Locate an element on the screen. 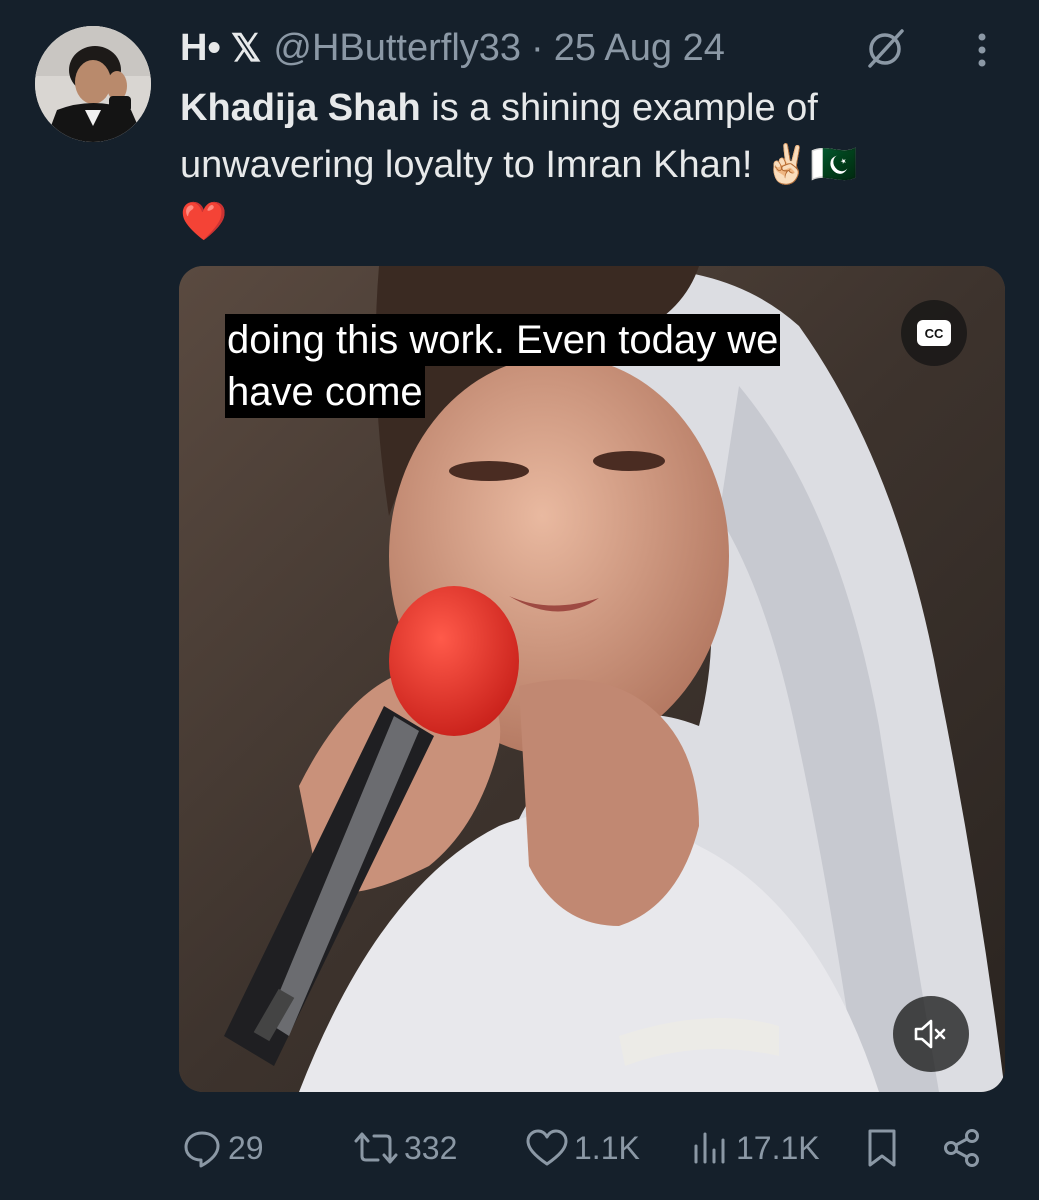 This screenshot has height=1200, width=1039. closed-caption: doing this work. Even today we have come is located at coordinates (503, 366).